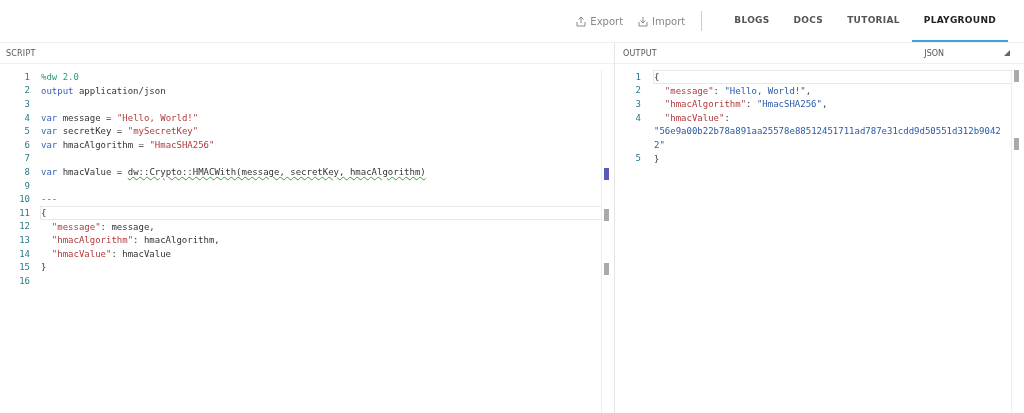  I want to click on download-icon, so click(643, 21).